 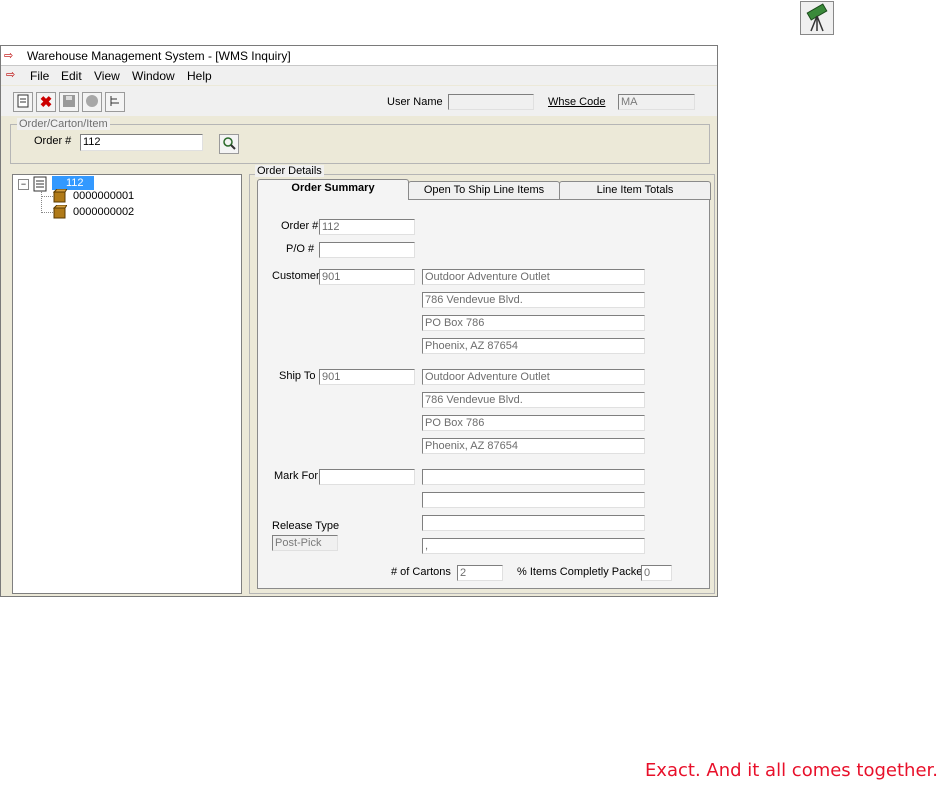 I want to click on ship-to-label: Ship To, so click(x=297, y=376).